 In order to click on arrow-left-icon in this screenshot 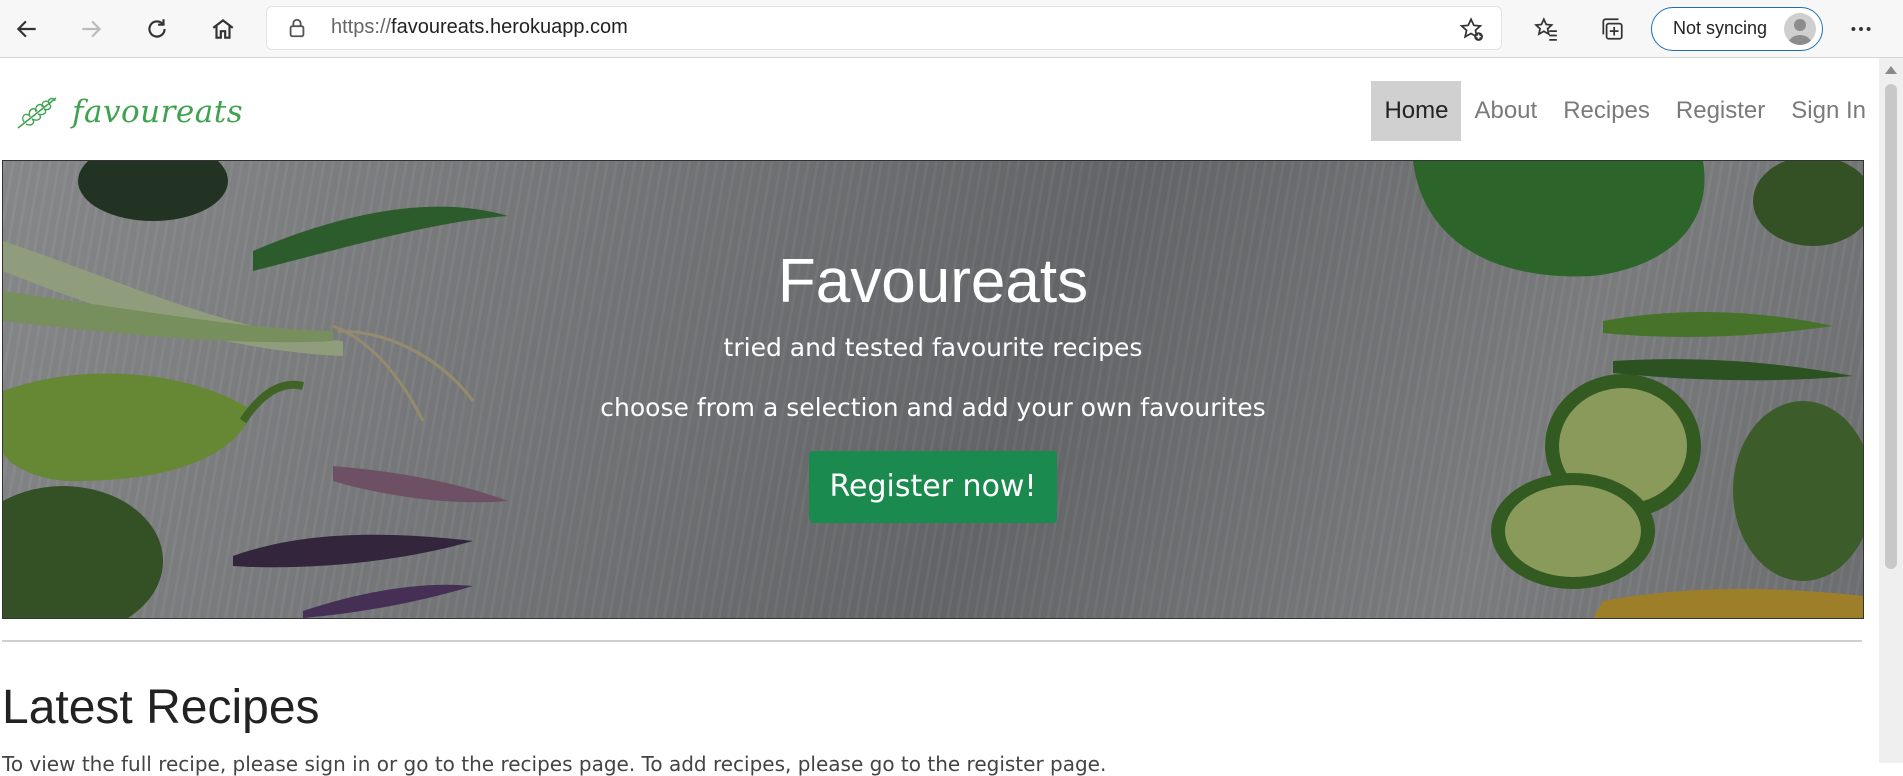, I will do `click(26, 29)`.